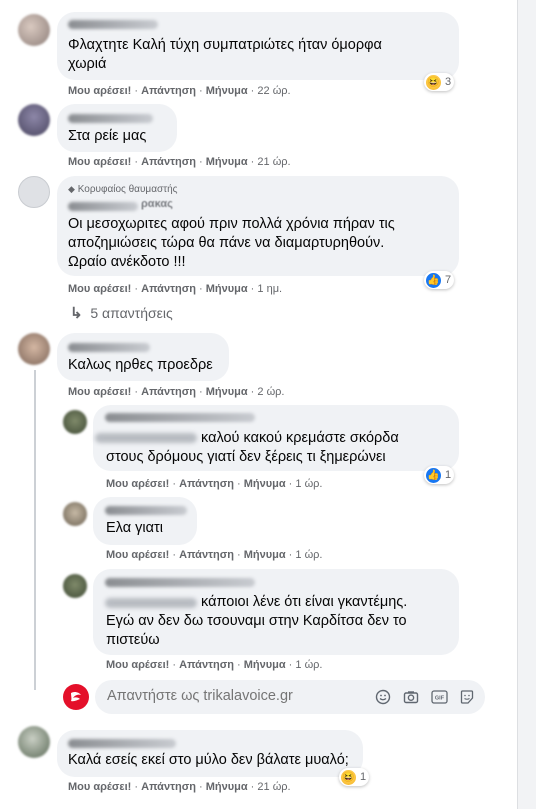 This screenshot has height=809, width=536. I want to click on comment-text: καλού κακού κρεμάστε σκόρδα, so click(300, 438).